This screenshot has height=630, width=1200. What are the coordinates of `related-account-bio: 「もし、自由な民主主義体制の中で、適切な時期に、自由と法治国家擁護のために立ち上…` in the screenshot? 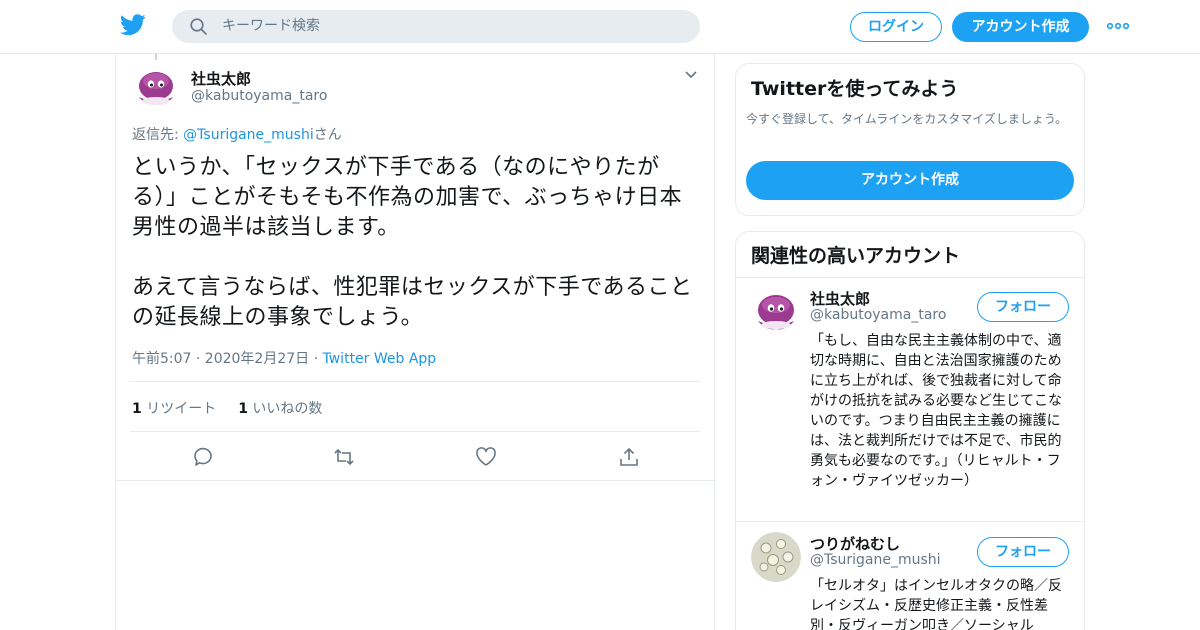 It's located at (936, 411).